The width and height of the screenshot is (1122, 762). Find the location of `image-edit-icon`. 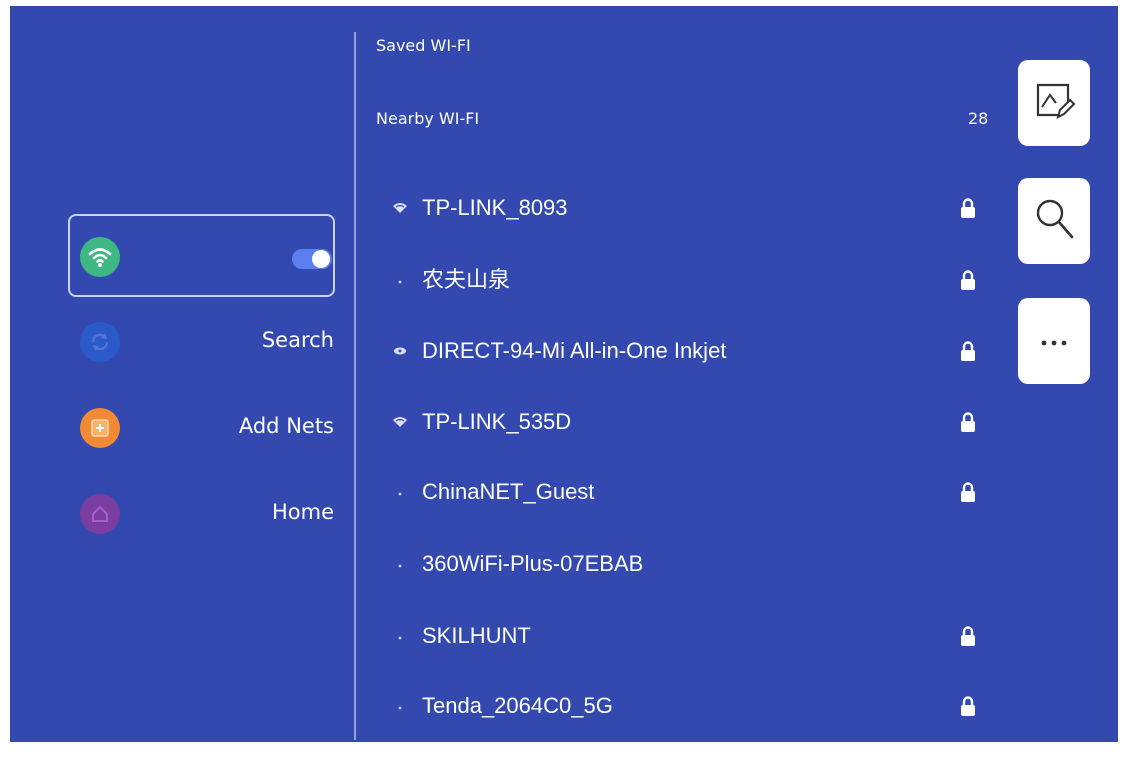

image-edit-icon is located at coordinates (1054, 103).